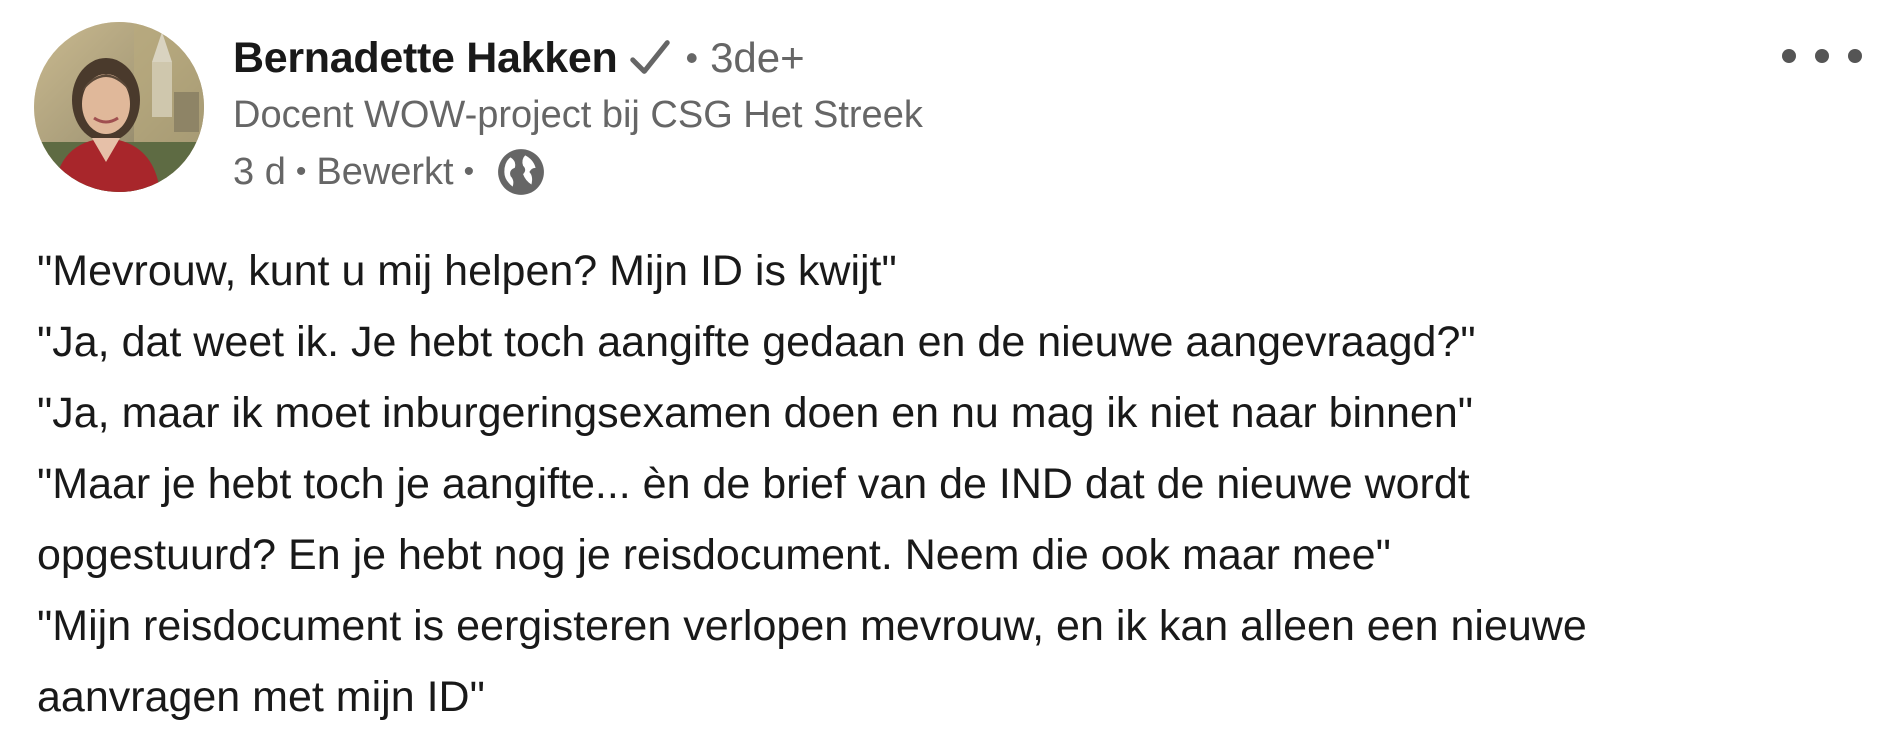  I want to click on more-options-button, so click(1822, 56).